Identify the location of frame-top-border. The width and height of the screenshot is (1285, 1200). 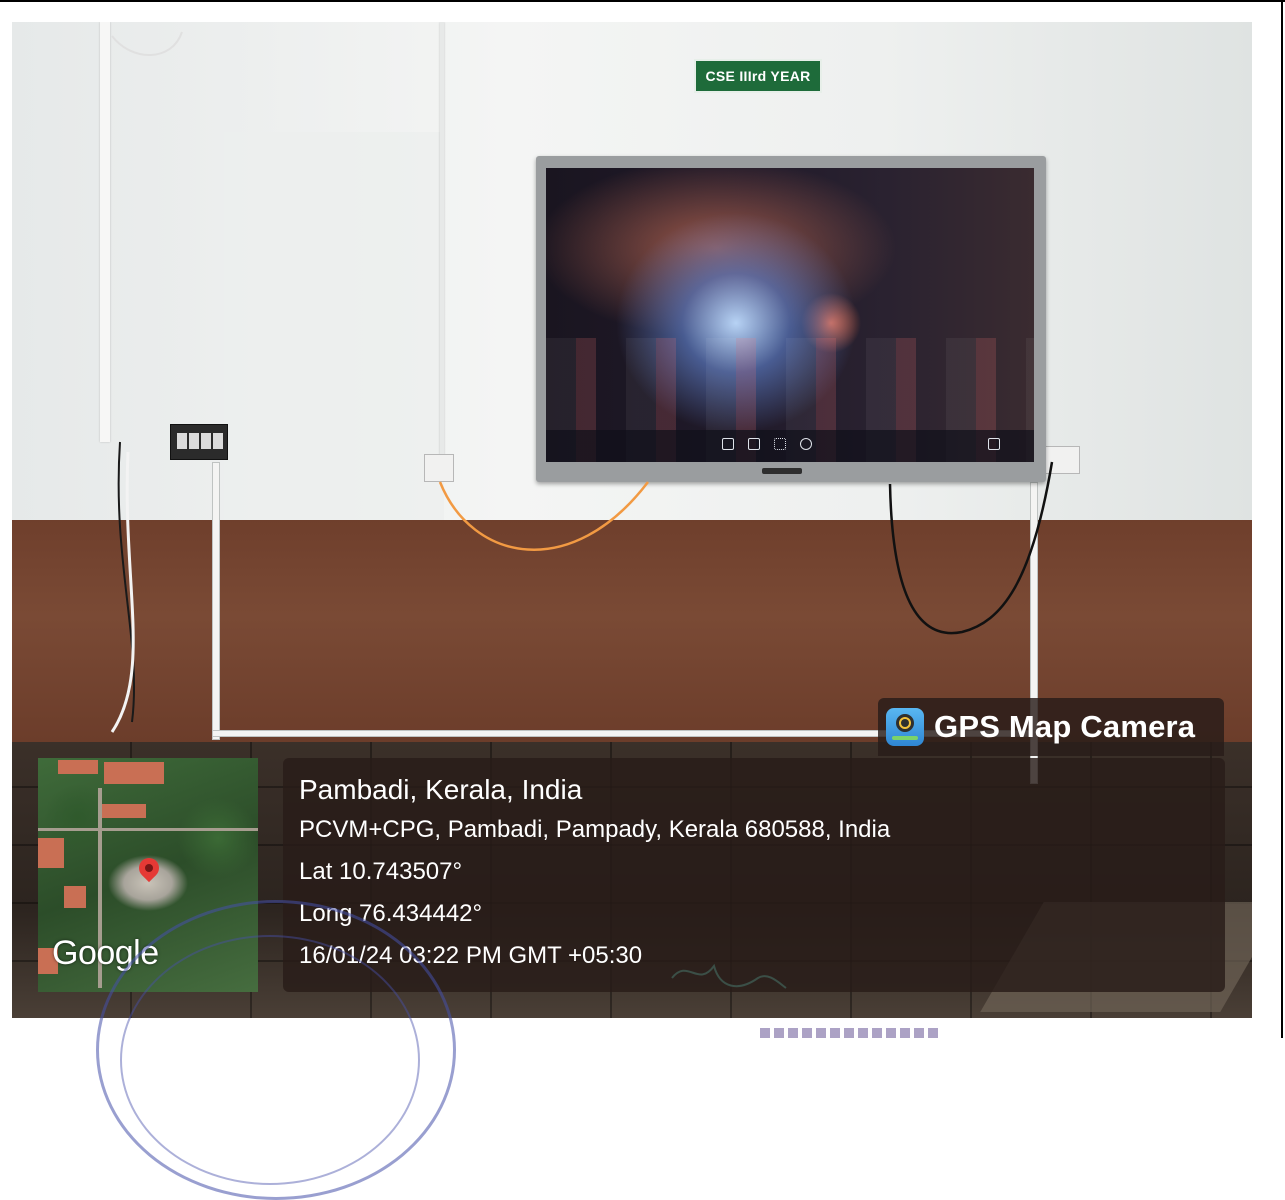
(642, 1).